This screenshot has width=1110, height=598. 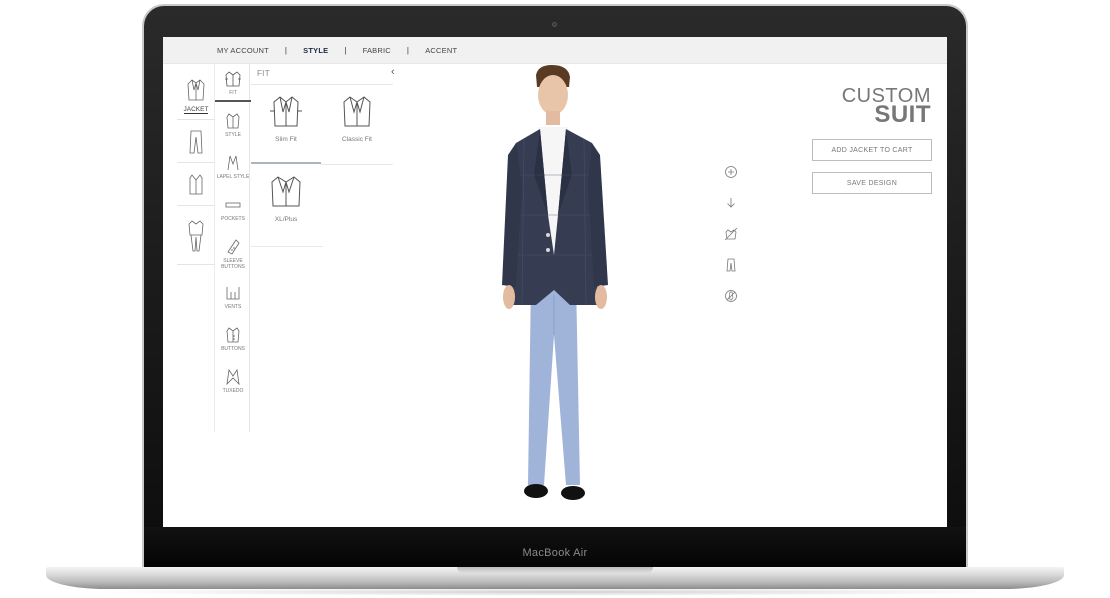 I want to click on fit-panel-header: FIT, so click(x=263, y=73).